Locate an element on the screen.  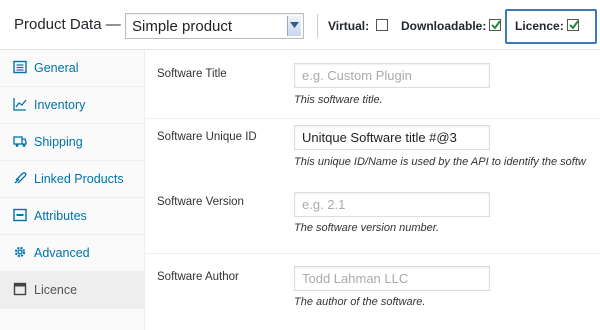
product-type-value: Simple product is located at coordinates (182, 26).